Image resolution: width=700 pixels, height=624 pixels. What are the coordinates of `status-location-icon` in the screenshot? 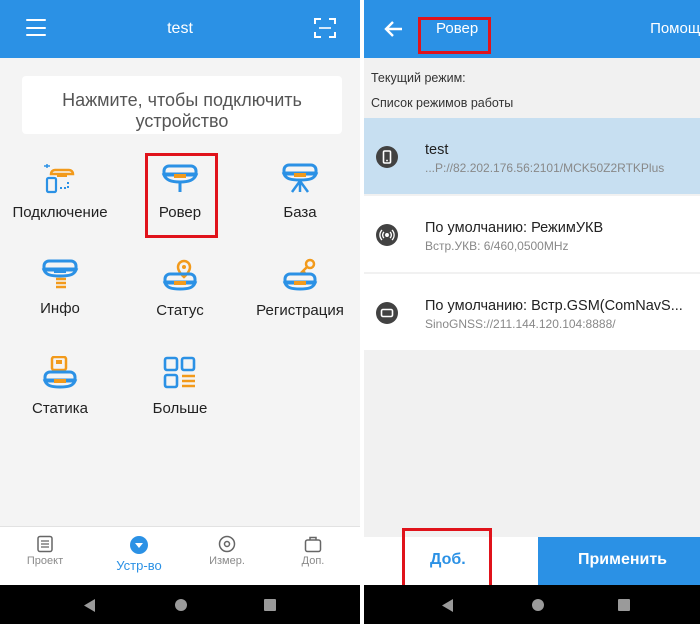 It's located at (180, 275).